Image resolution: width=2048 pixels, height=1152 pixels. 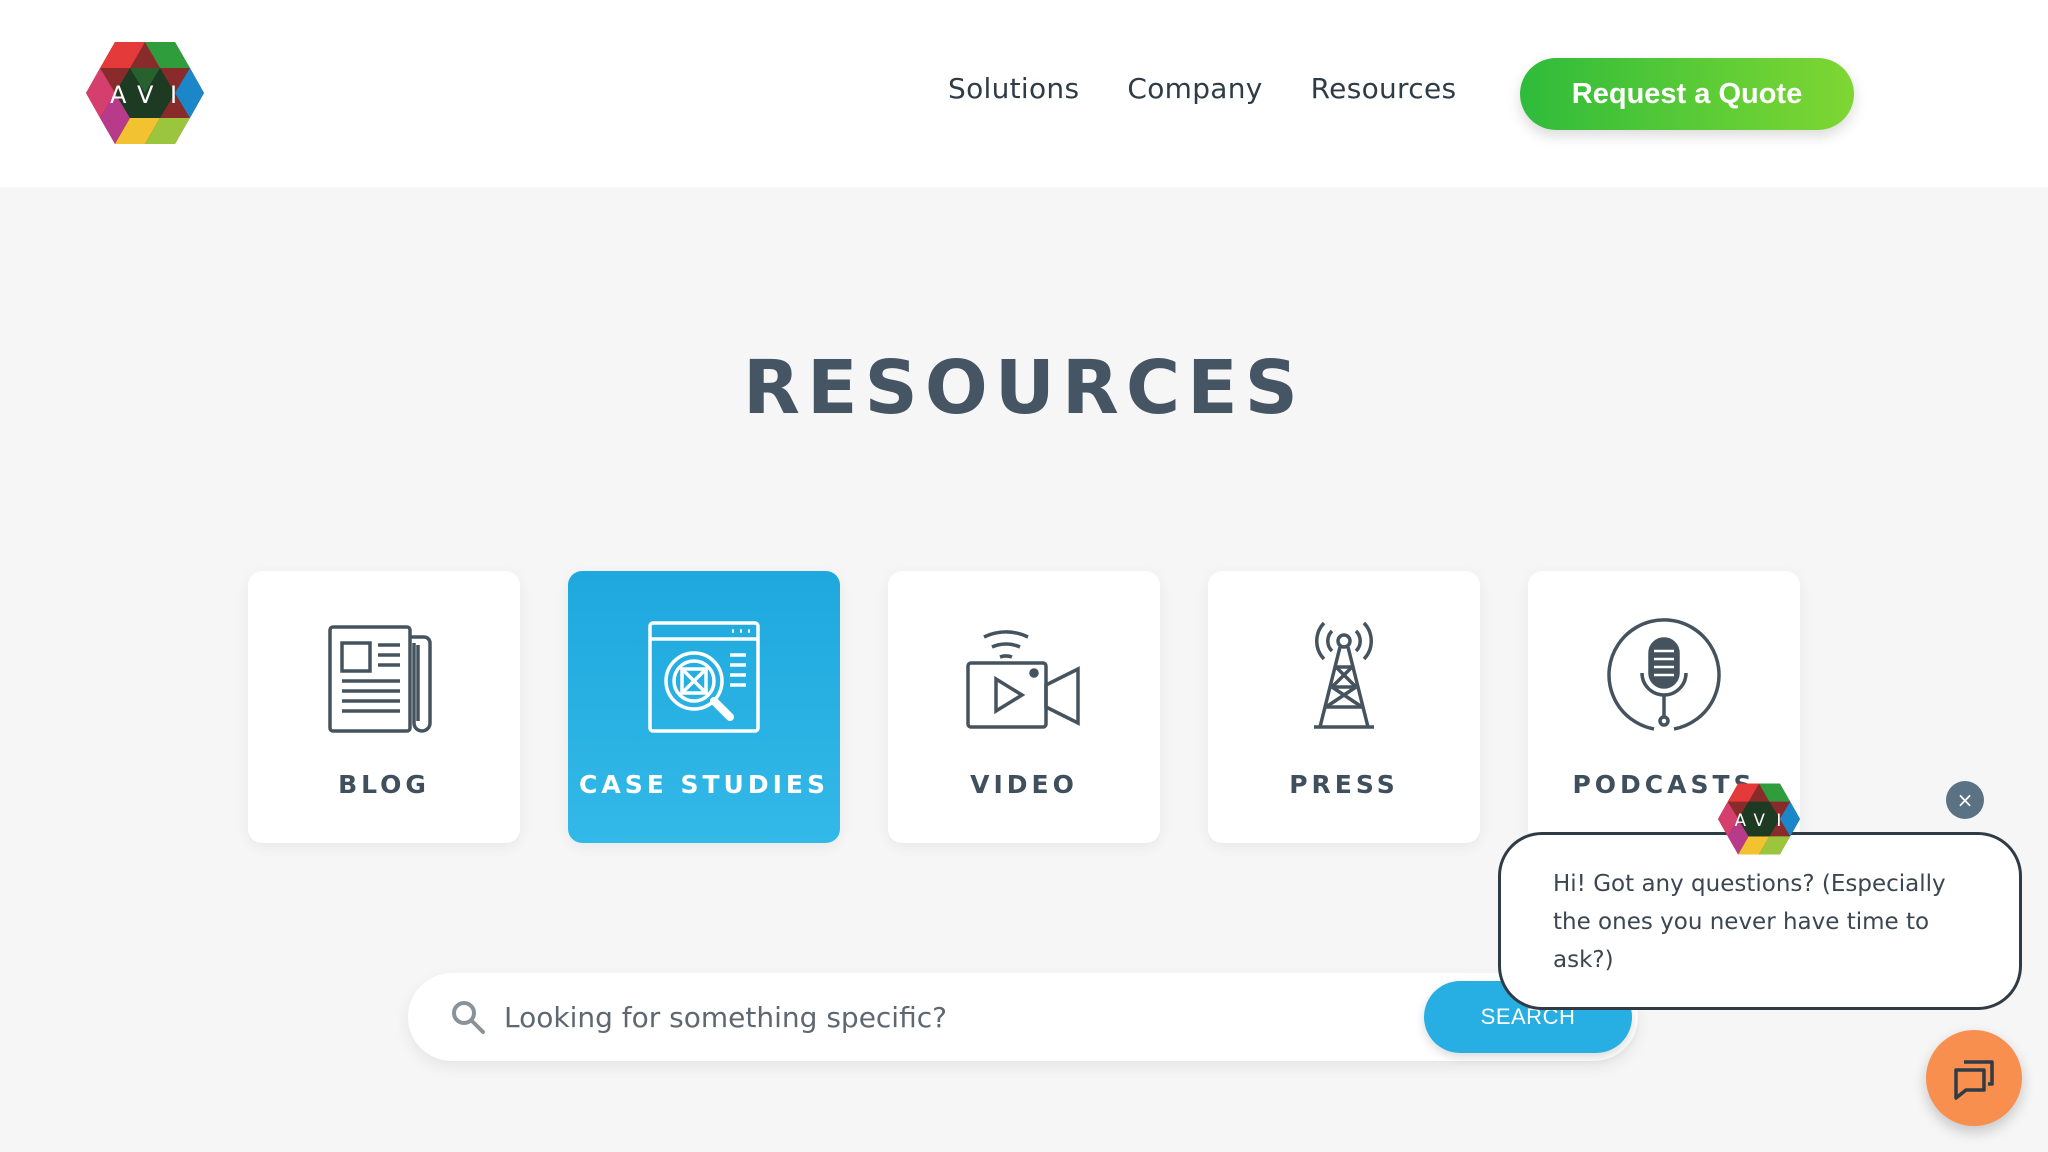 What do you see at coordinates (1344, 675) in the screenshot?
I see `radio-tower-icon` at bounding box center [1344, 675].